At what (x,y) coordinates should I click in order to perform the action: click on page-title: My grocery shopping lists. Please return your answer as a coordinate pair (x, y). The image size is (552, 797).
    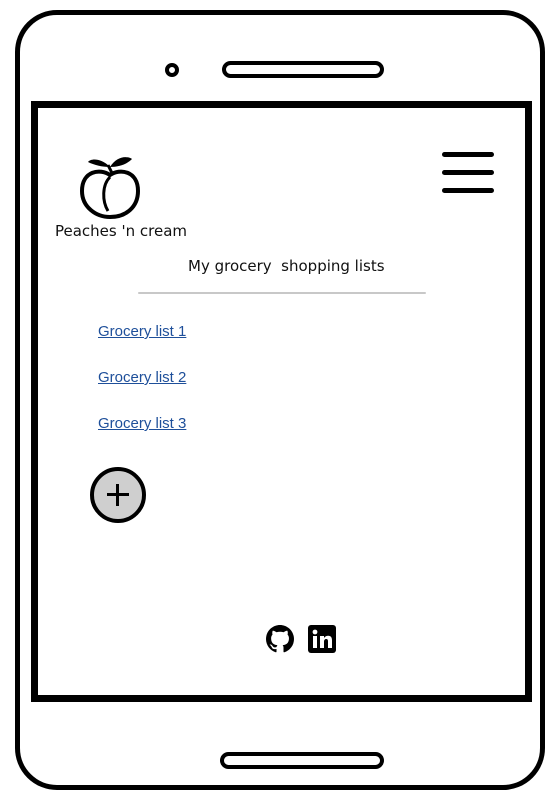
    Looking at the image, I should click on (286, 266).